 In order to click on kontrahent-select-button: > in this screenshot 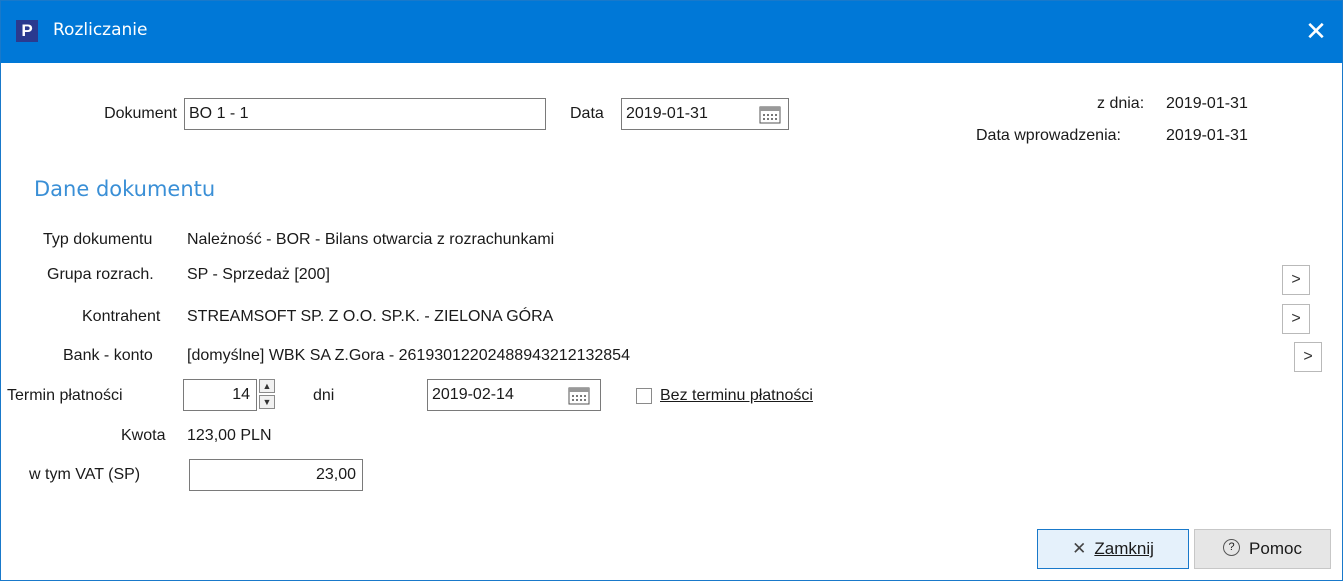, I will do `click(1296, 319)`.